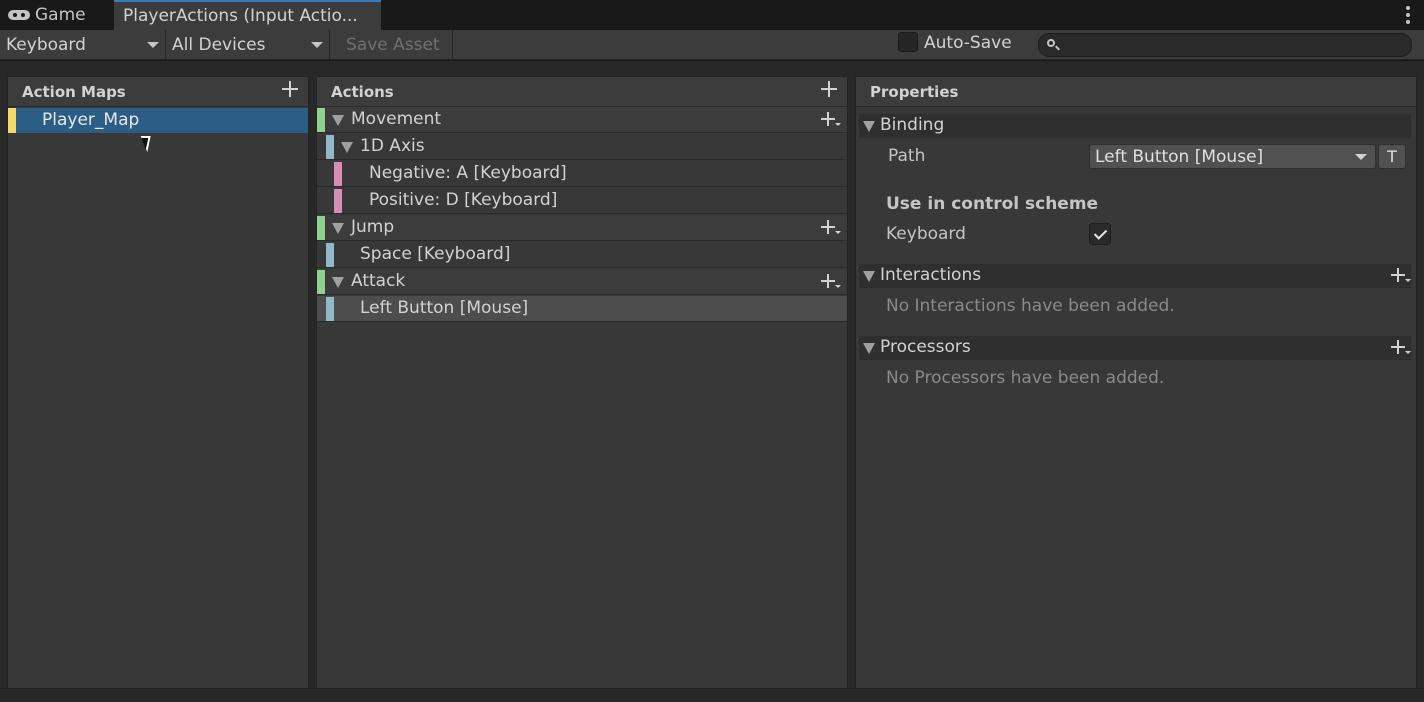 This screenshot has width=1424, height=702. I want to click on part-label: Negative: A [Keyboard], so click(468, 173).